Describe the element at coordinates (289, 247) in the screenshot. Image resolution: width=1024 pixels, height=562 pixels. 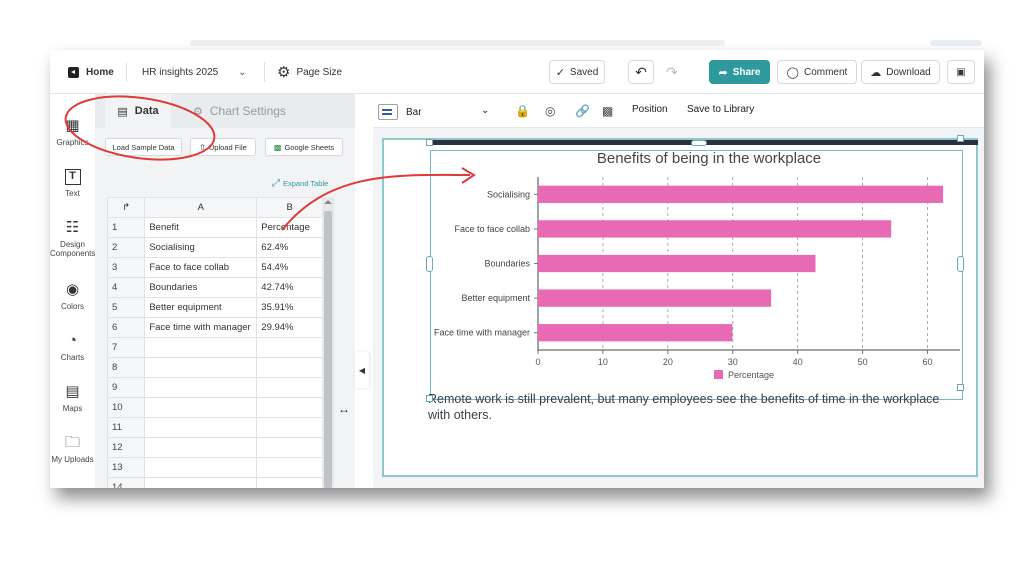
I see `cell-b: 62.4%` at that location.